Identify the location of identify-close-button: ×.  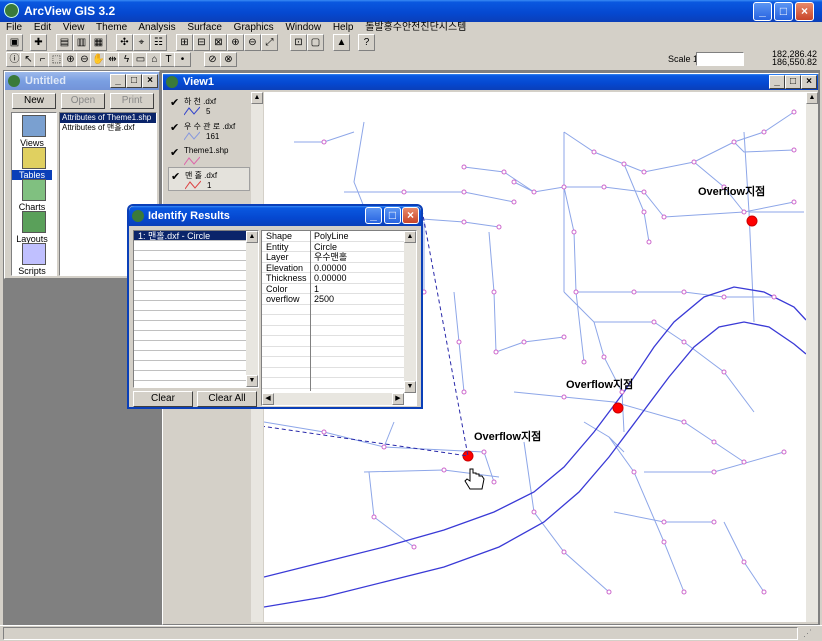
(410, 215).